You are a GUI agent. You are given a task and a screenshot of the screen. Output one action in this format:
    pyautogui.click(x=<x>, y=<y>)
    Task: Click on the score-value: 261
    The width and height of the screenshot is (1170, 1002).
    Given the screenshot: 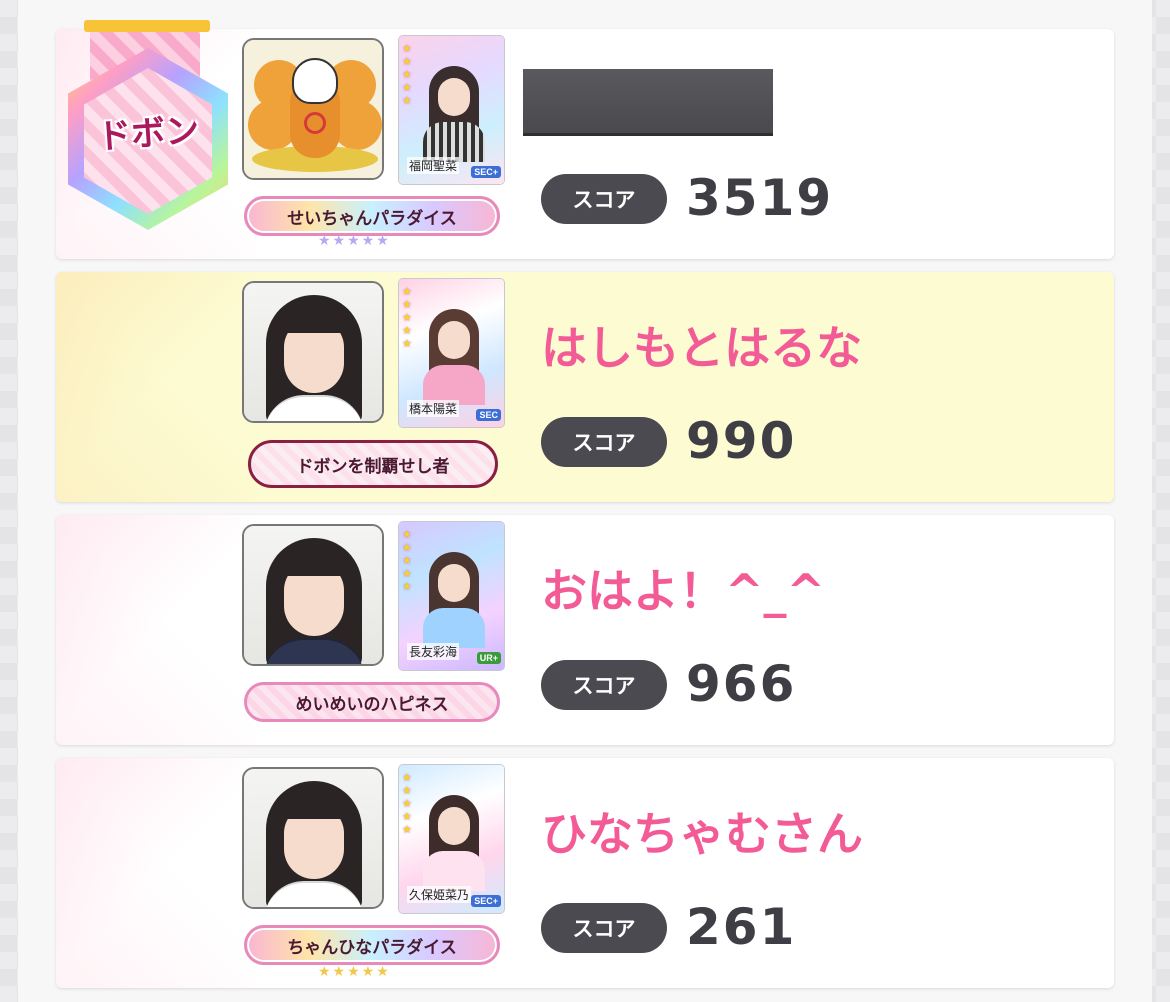 What is the action you would take?
    pyautogui.click(x=741, y=927)
    